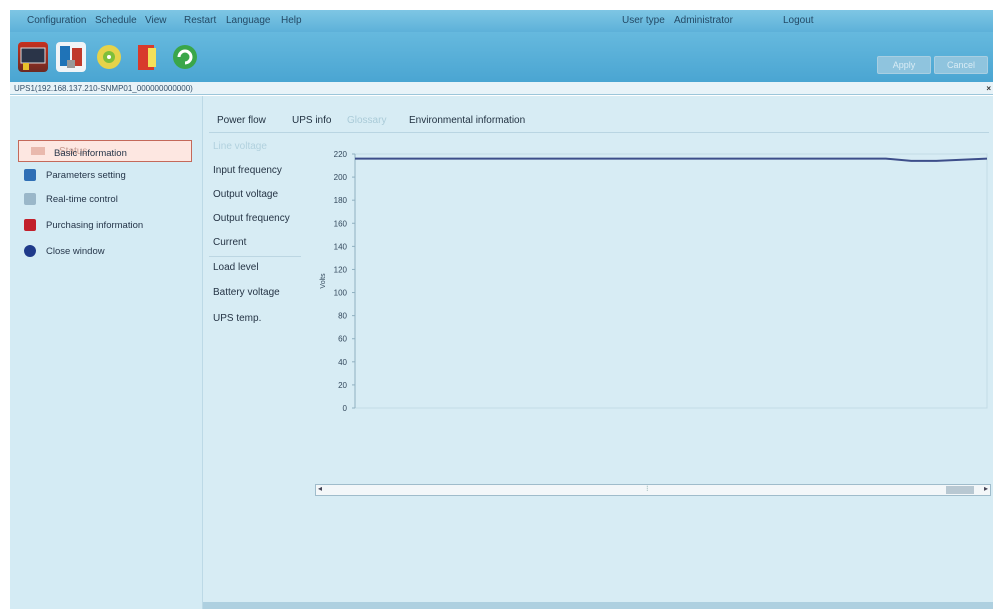 The image size is (999, 609). Describe the element at coordinates (341, 269) in the screenshot. I see `y-tick-label: 120` at that location.